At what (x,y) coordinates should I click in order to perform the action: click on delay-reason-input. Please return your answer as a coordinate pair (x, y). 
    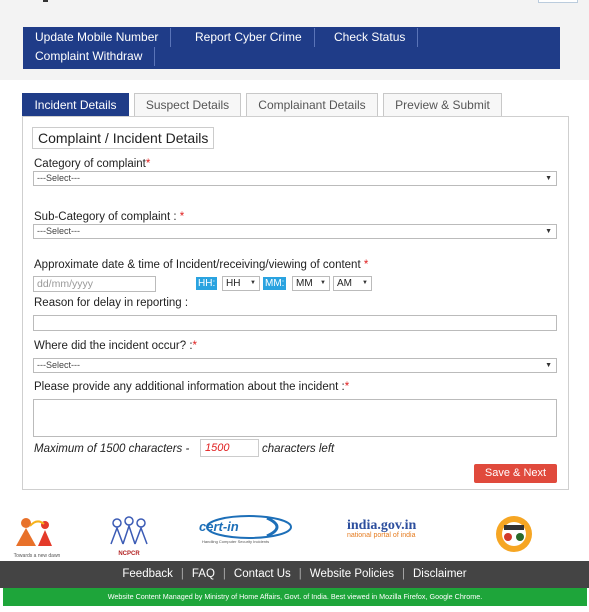
    Looking at the image, I should click on (295, 323).